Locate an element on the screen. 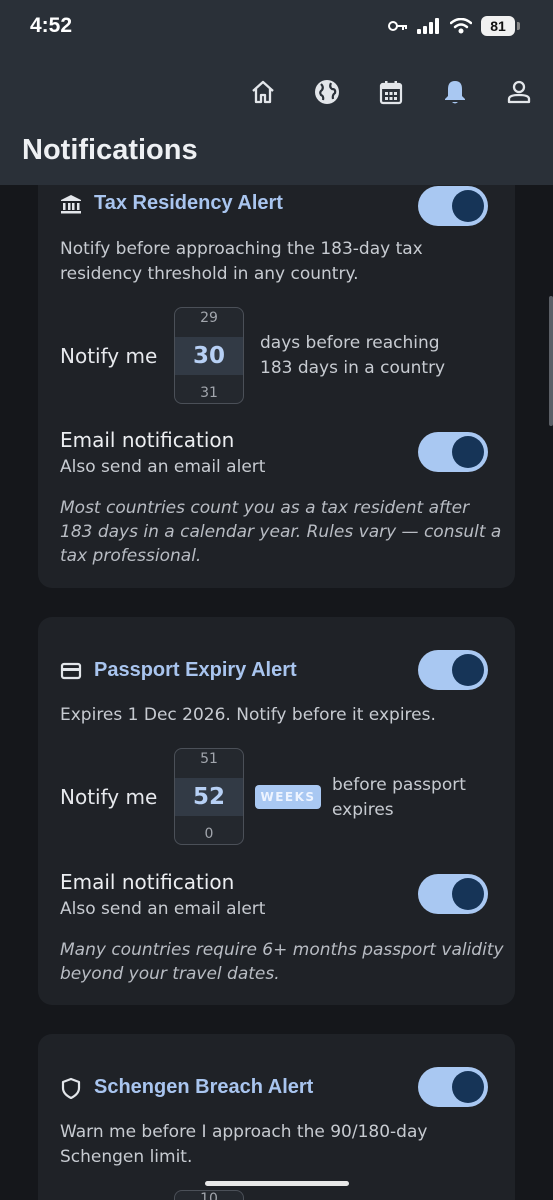 The width and height of the screenshot is (553, 1200). tax-email-title: Email notification is located at coordinates (147, 440).